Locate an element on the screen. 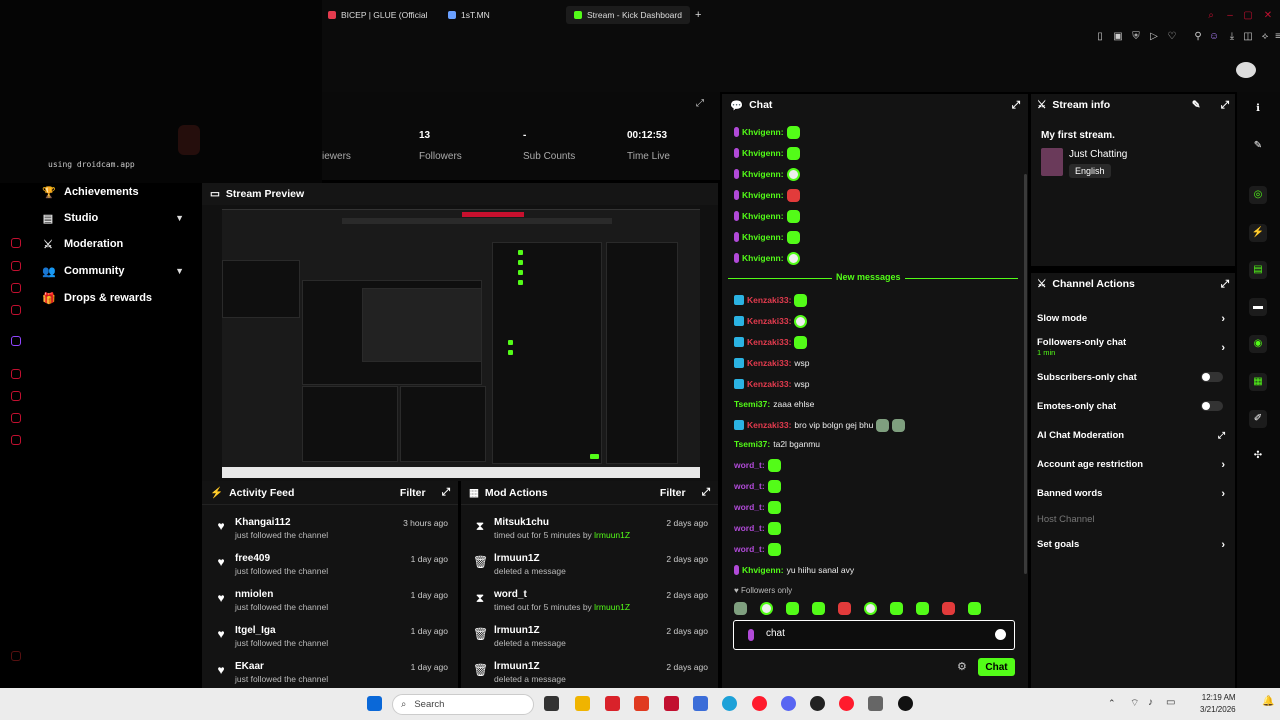 Image resolution: width=1280 pixels, height=720 pixels. chat-username: Tsemi37: is located at coordinates (752, 404).